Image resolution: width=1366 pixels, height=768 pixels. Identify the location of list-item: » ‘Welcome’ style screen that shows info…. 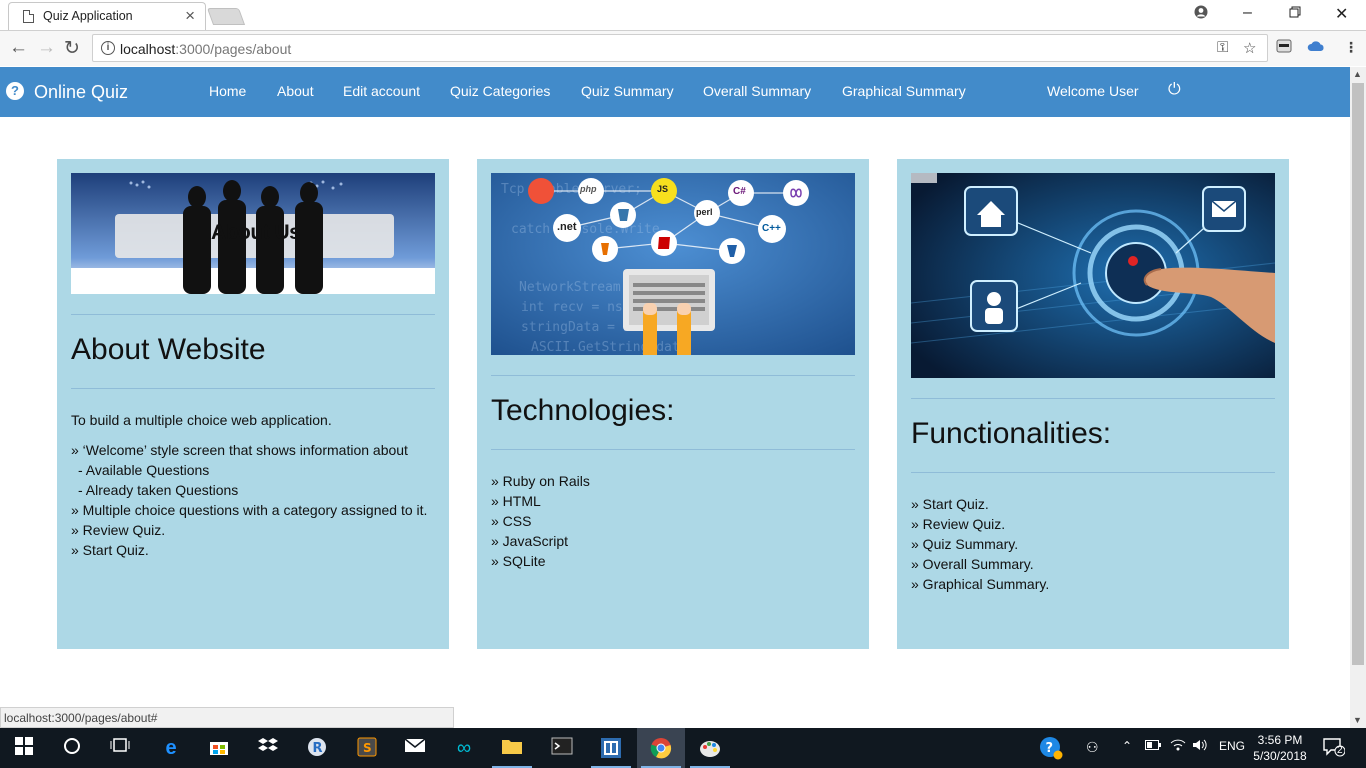
(239, 450).